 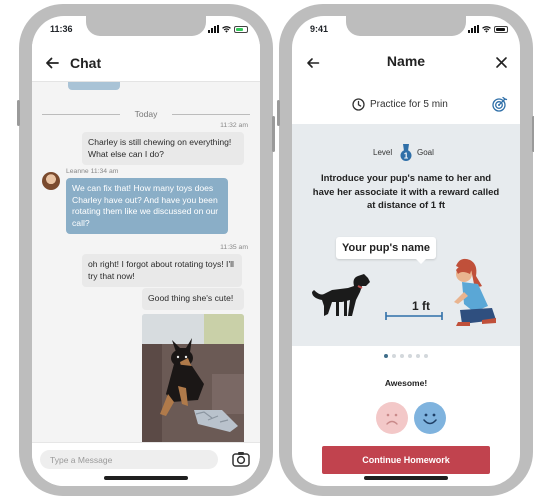 I want to click on message-timestamp: 11:32 am, so click(x=234, y=125).